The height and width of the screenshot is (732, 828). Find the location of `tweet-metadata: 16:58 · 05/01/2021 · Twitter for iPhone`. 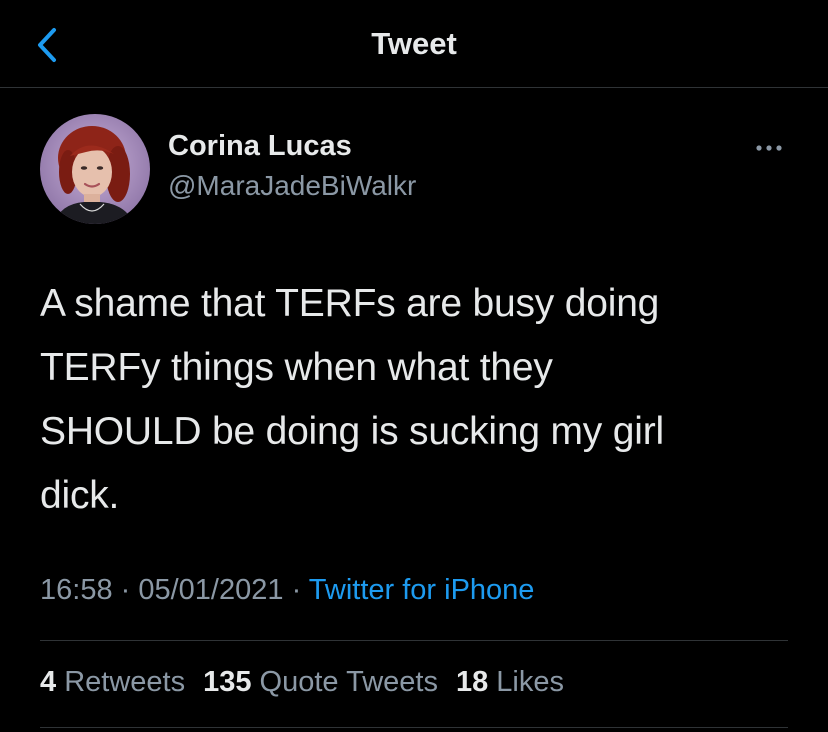

tweet-metadata: 16:58 · 05/01/2021 · Twitter for iPhone is located at coordinates (287, 590).